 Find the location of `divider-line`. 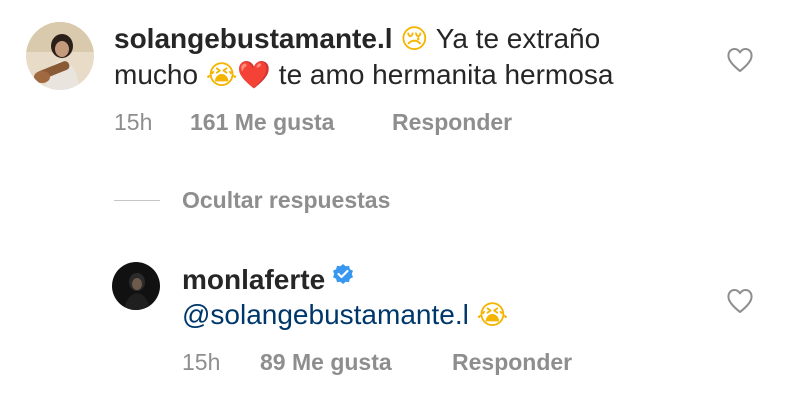

divider-line is located at coordinates (137, 200).